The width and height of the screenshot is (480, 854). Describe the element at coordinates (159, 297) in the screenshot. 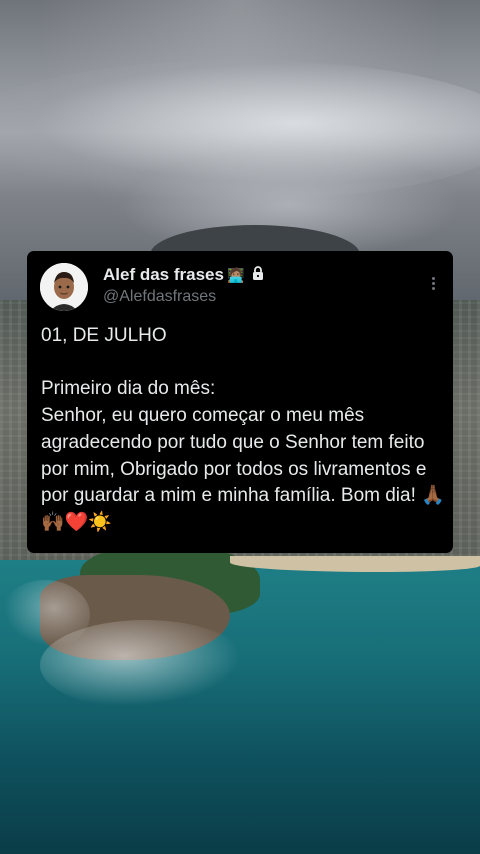

I see `author-handle: @Alefdasfrases` at that location.